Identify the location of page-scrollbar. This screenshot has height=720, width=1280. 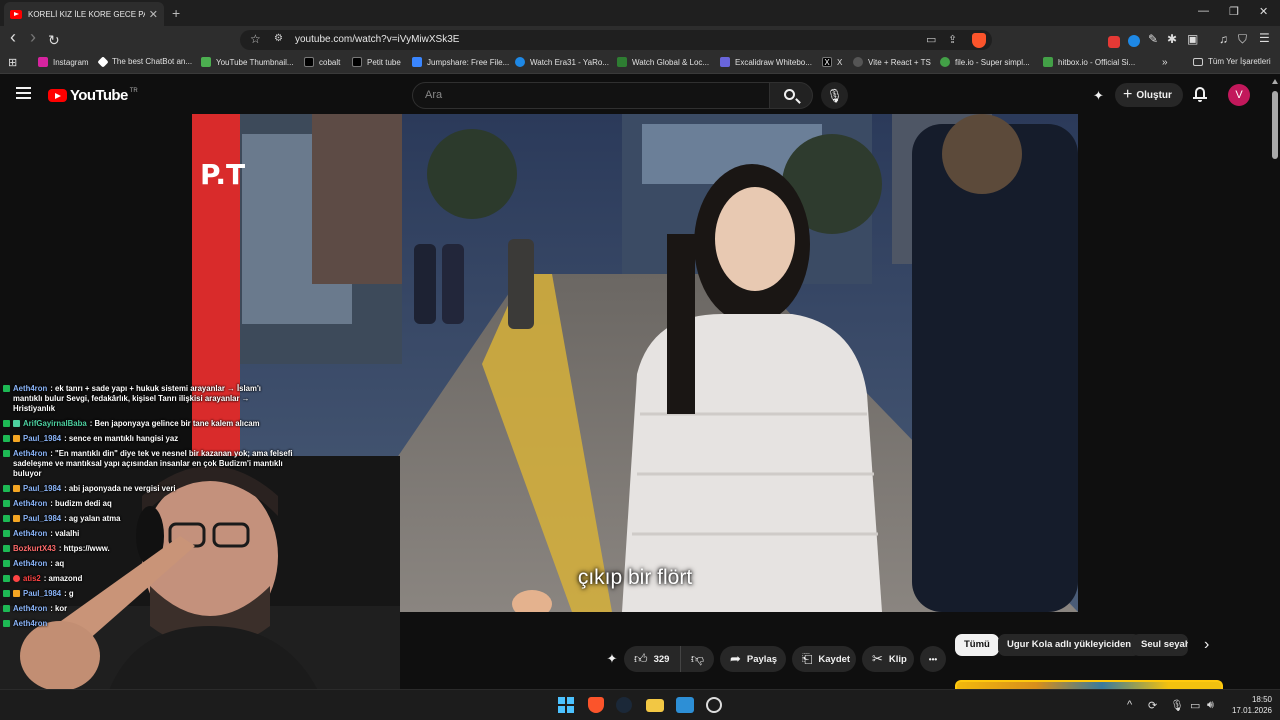
(1275, 380).